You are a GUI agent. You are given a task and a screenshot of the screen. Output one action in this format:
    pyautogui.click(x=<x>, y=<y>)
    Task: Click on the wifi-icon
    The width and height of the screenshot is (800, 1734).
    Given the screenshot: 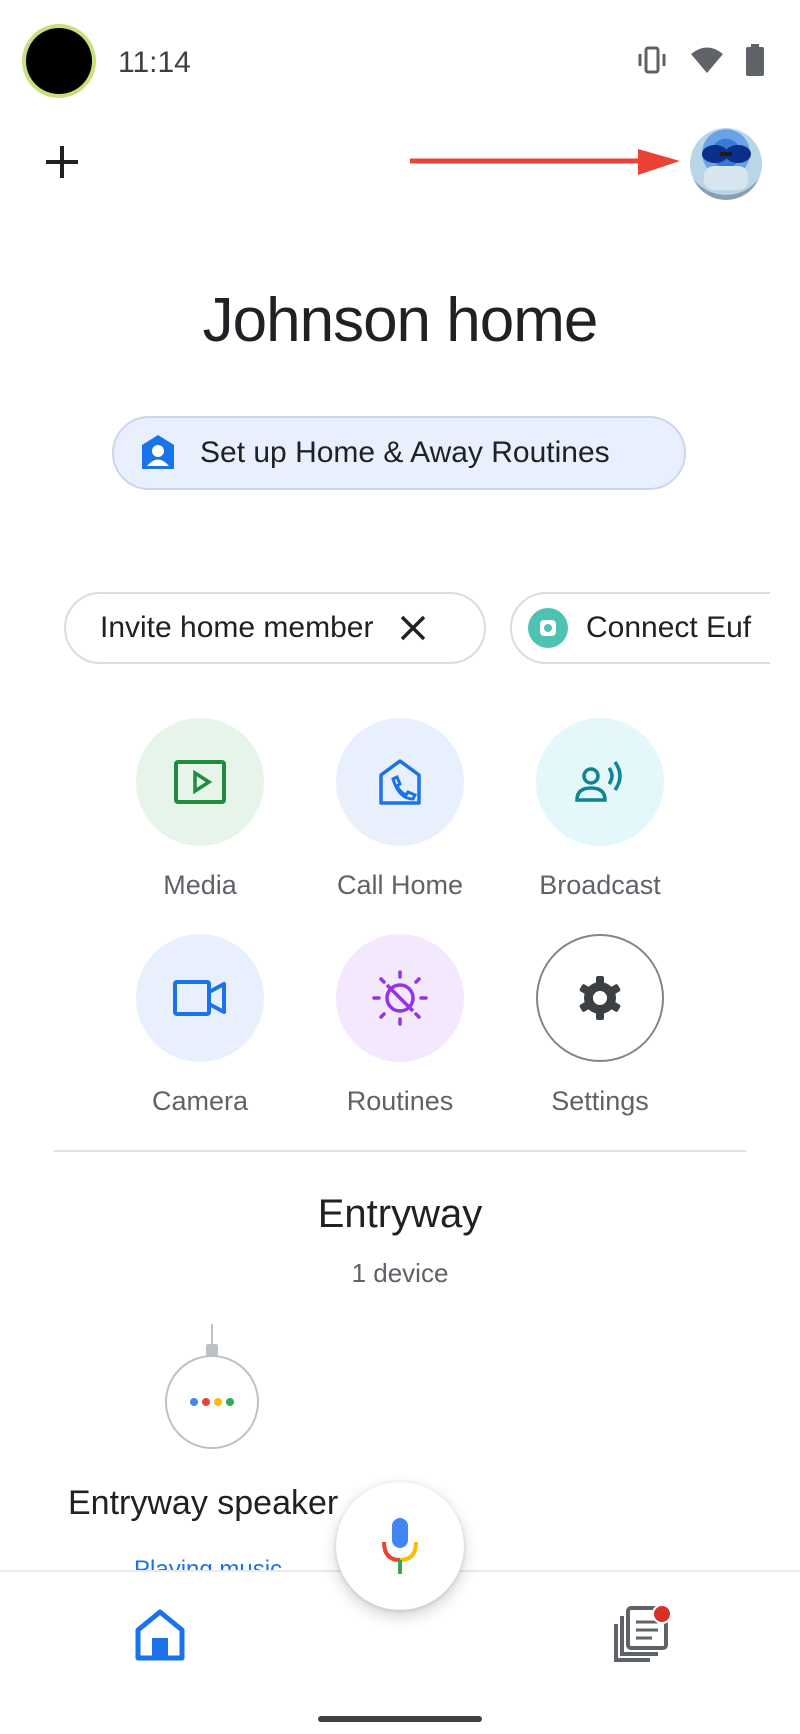 What is the action you would take?
    pyautogui.click(x=707, y=60)
    